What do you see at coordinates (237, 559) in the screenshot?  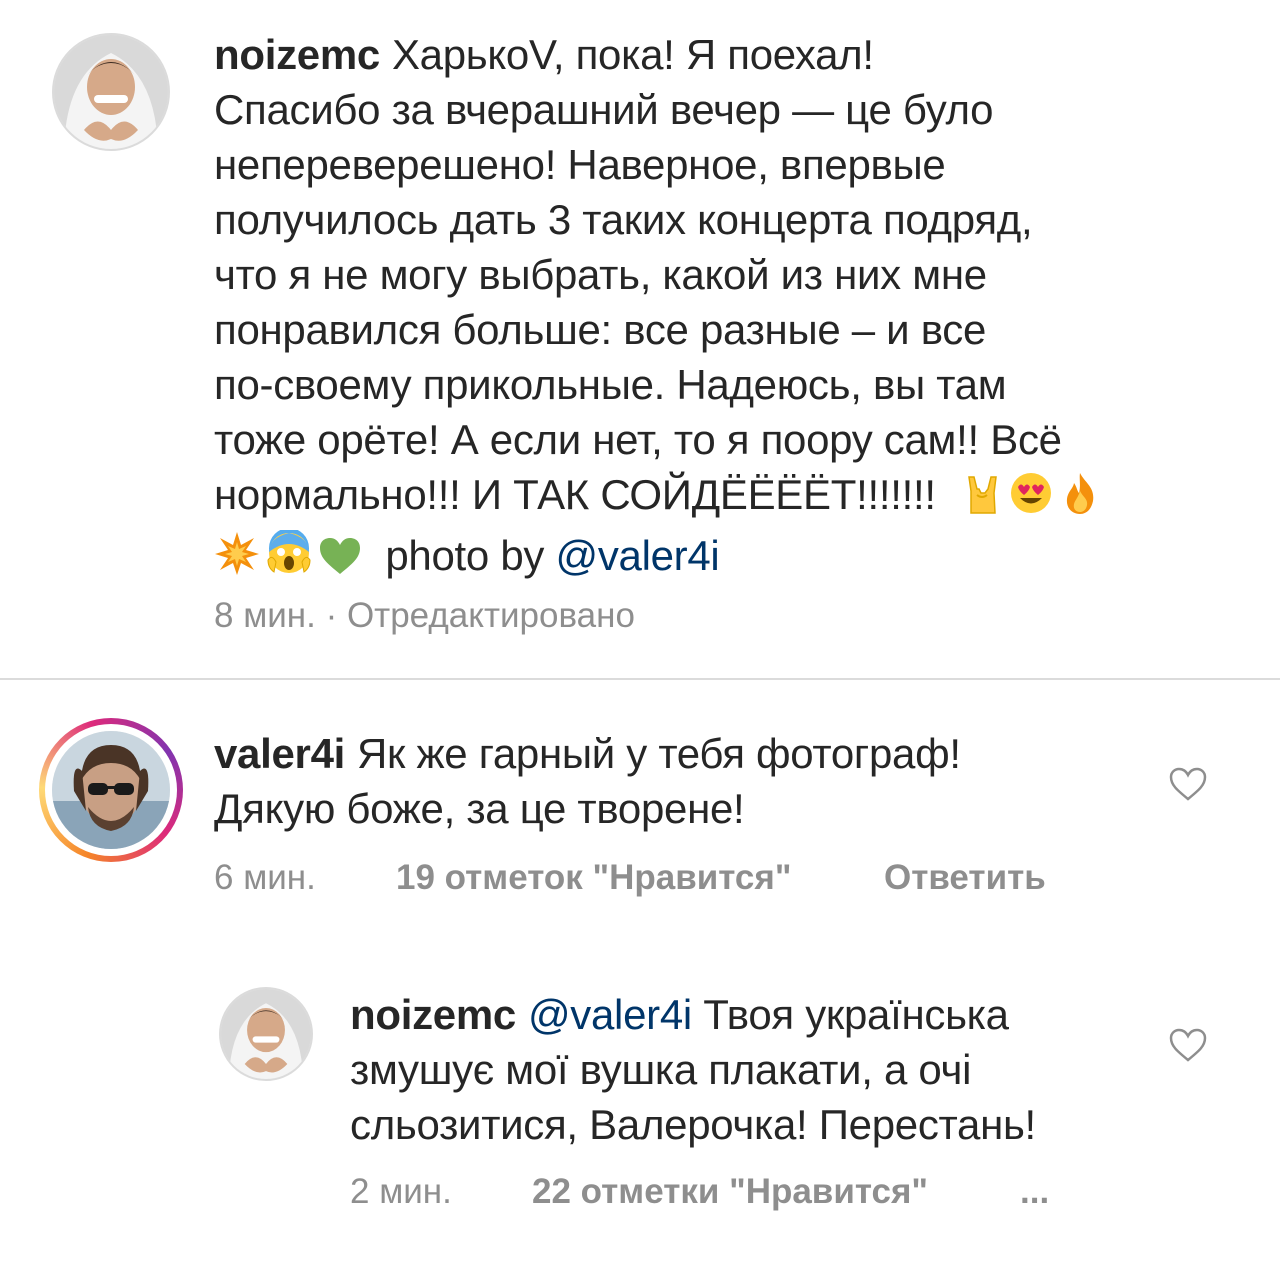 I see `collision-icon` at bounding box center [237, 559].